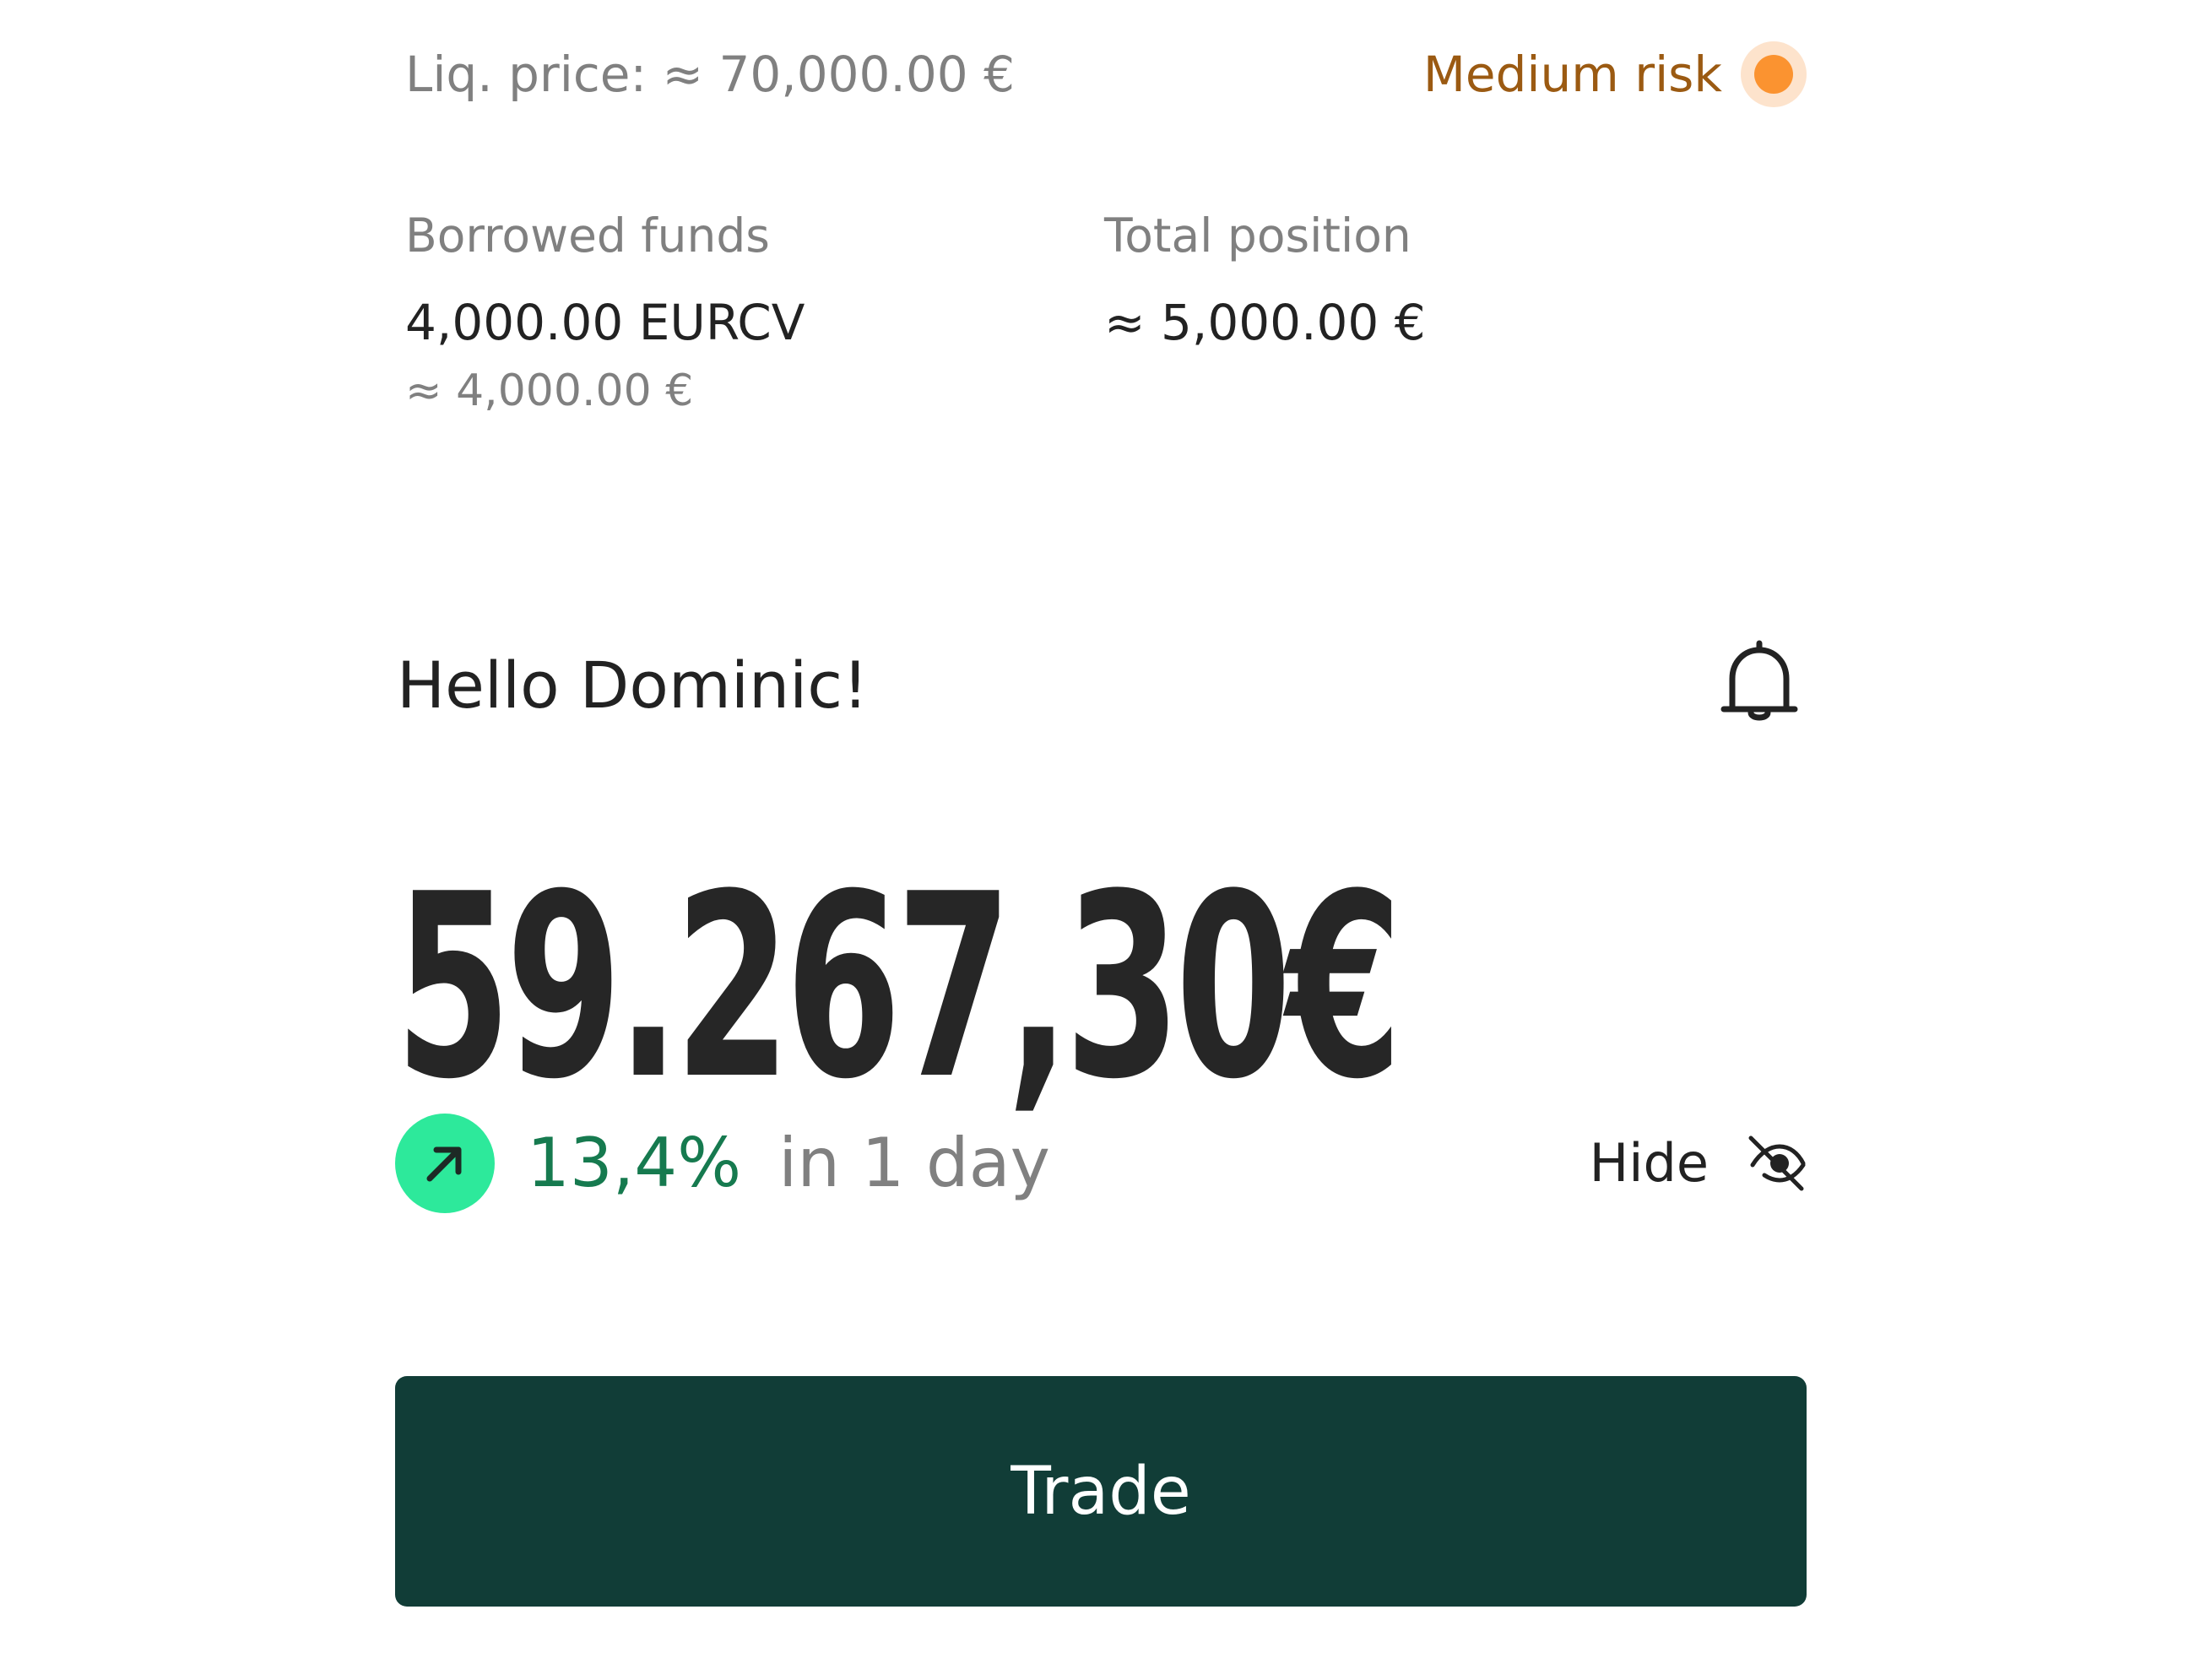 The height and width of the screenshot is (1680, 2189). What do you see at coordinates (898, 987) in the screenshot?
I see `portfolio-balance: 59.267,30€` at bounding box center [898, 987].